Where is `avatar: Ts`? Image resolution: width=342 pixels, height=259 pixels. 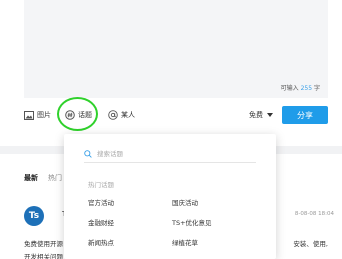 avatar: Ts is located at coordinates (34, 216).